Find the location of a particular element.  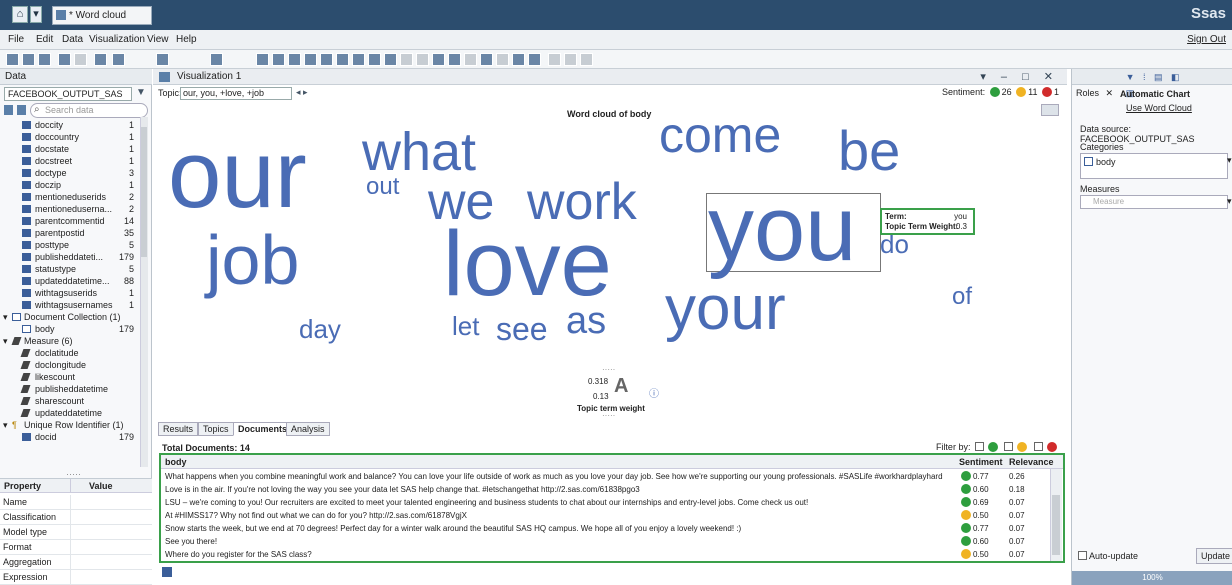

data-tree-scroll-thumb is located at coordinates (144, 192).